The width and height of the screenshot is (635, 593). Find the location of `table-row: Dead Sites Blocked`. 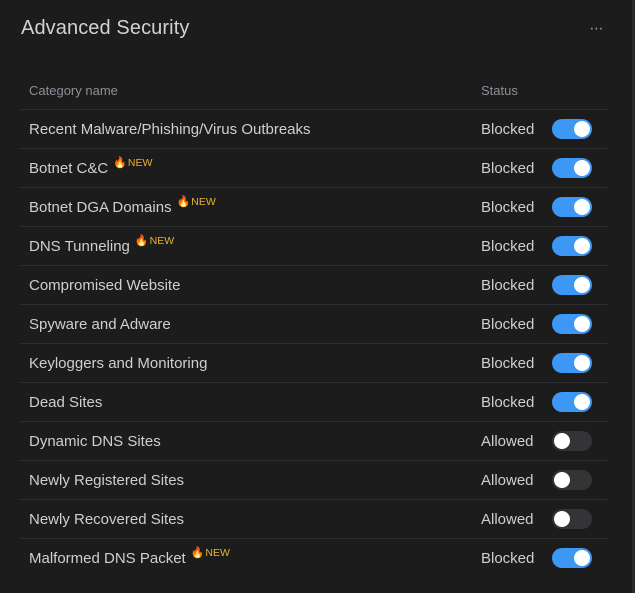

table-row: Dead Sites Blocked is located at coordinates (313, 402).